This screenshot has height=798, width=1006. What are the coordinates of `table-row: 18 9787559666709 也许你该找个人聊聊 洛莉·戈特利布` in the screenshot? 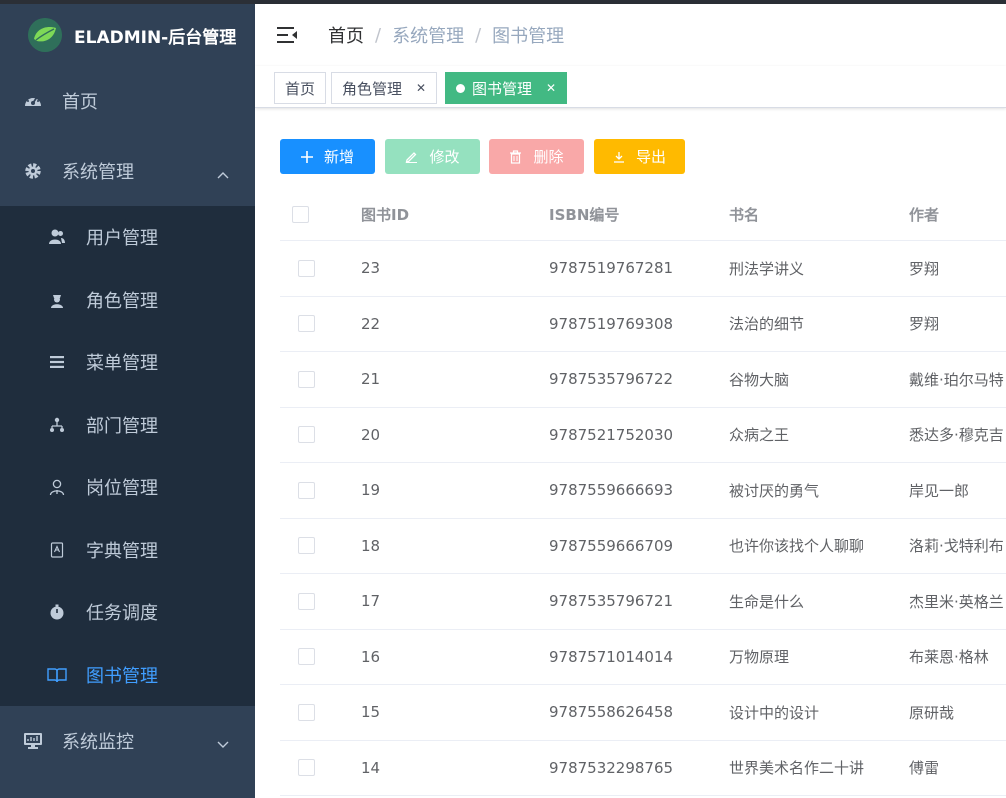 It's located at (643, 546).